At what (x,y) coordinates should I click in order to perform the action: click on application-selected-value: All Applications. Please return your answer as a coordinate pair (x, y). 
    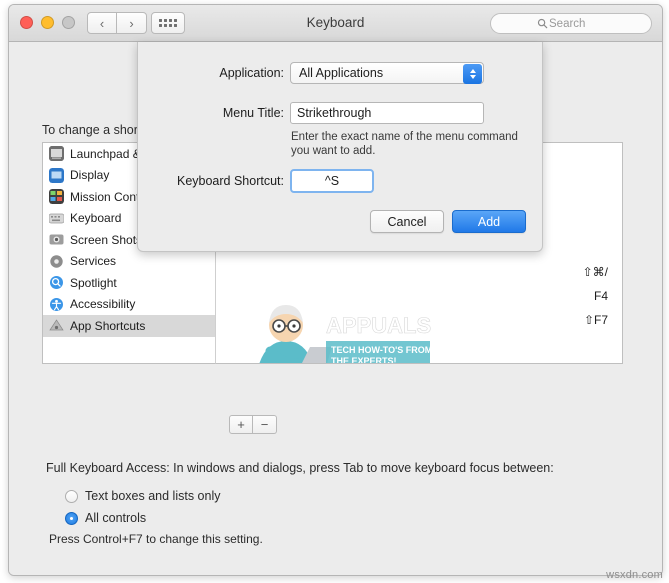
    Looking at the image, I should click on (341, 73).